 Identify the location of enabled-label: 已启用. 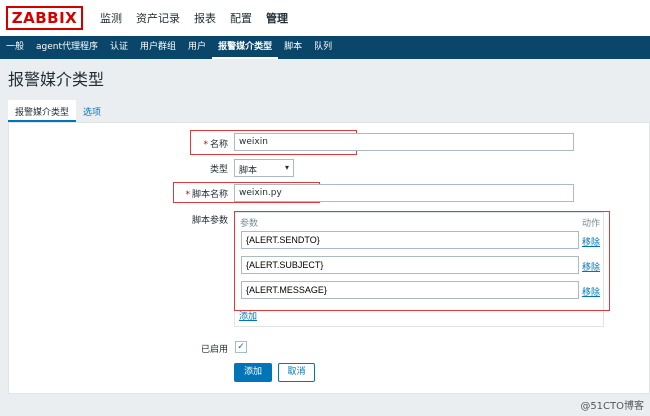
(214, 350).